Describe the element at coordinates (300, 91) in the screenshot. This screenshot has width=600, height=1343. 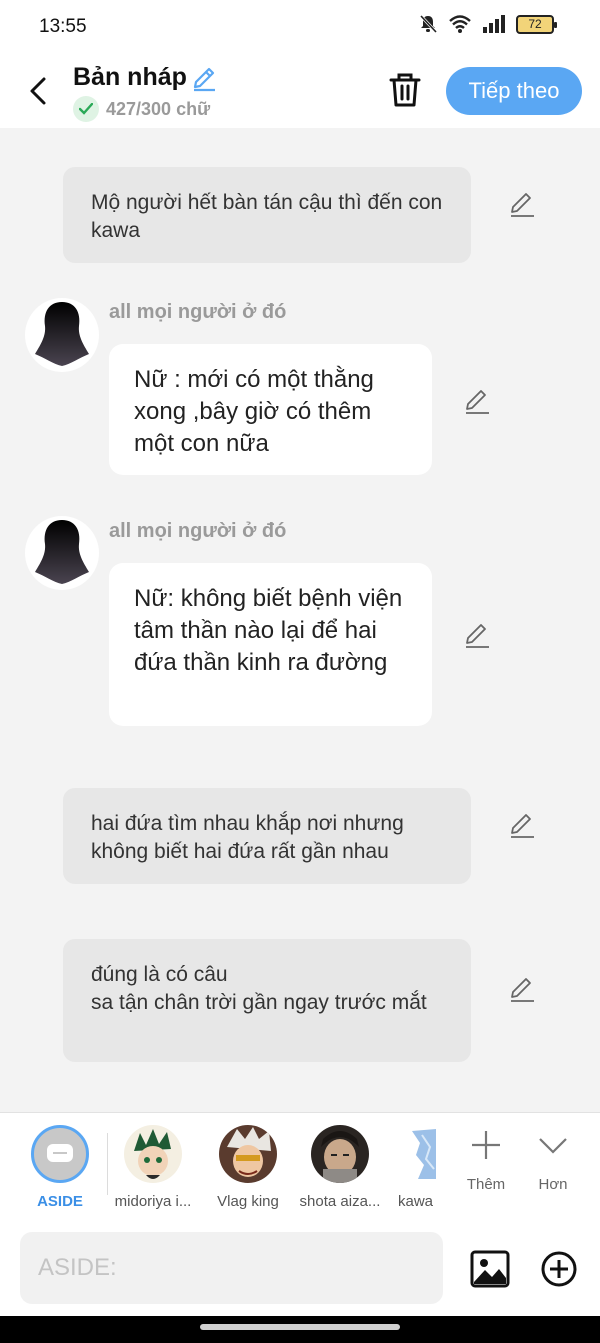
I see `top-bar: Bản nháp 427/300 chữ Tiếp theo` at that location.